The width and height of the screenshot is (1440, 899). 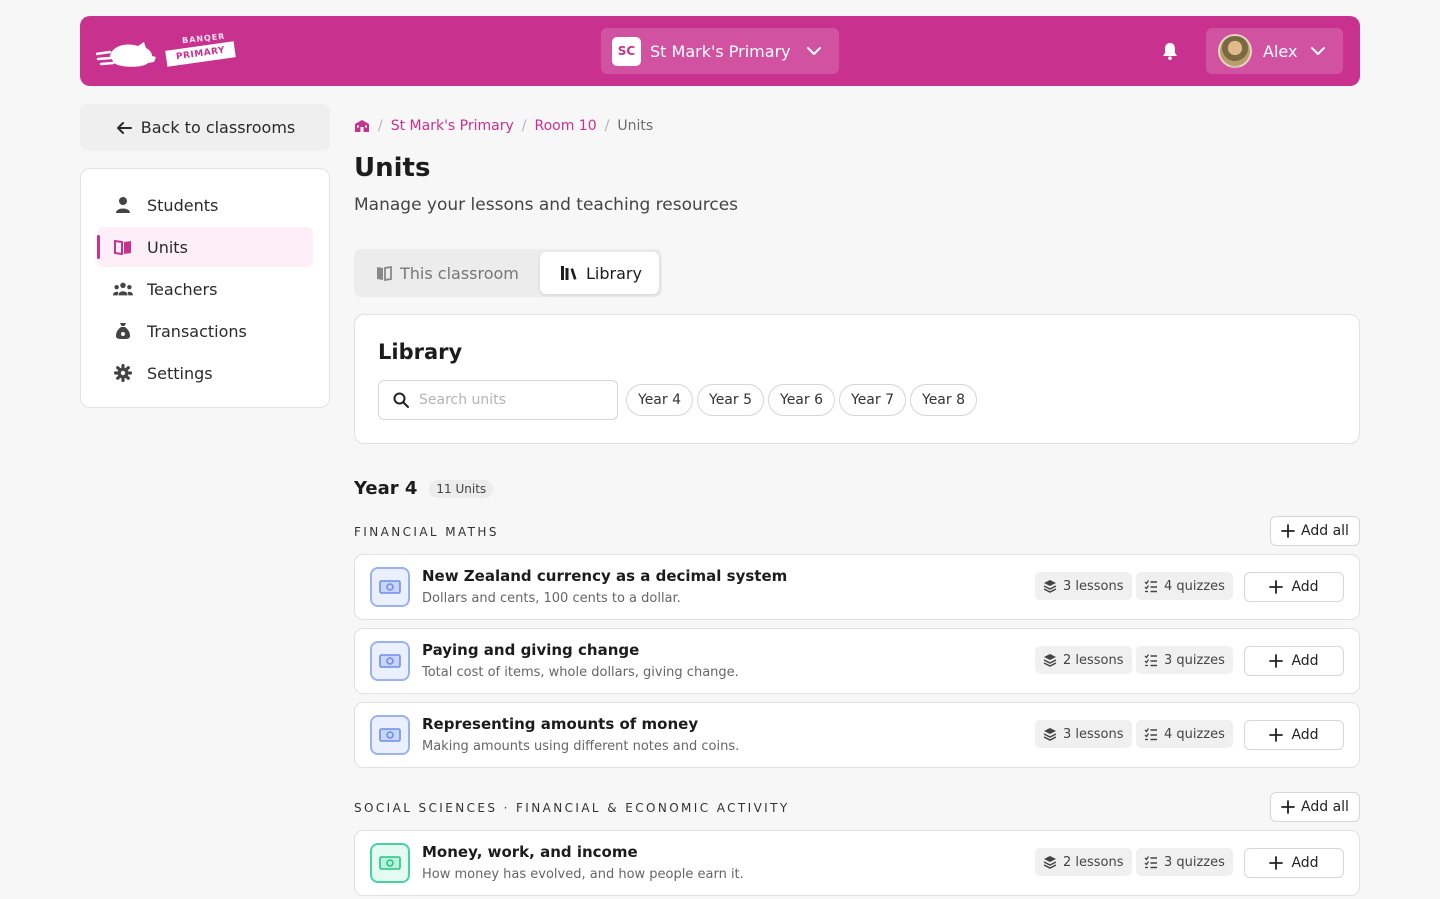 What do you see at coordinates (182, 289) in the screenshot?
I see `sidebar-item-label: Teachers` at bounding box center [182, 289].